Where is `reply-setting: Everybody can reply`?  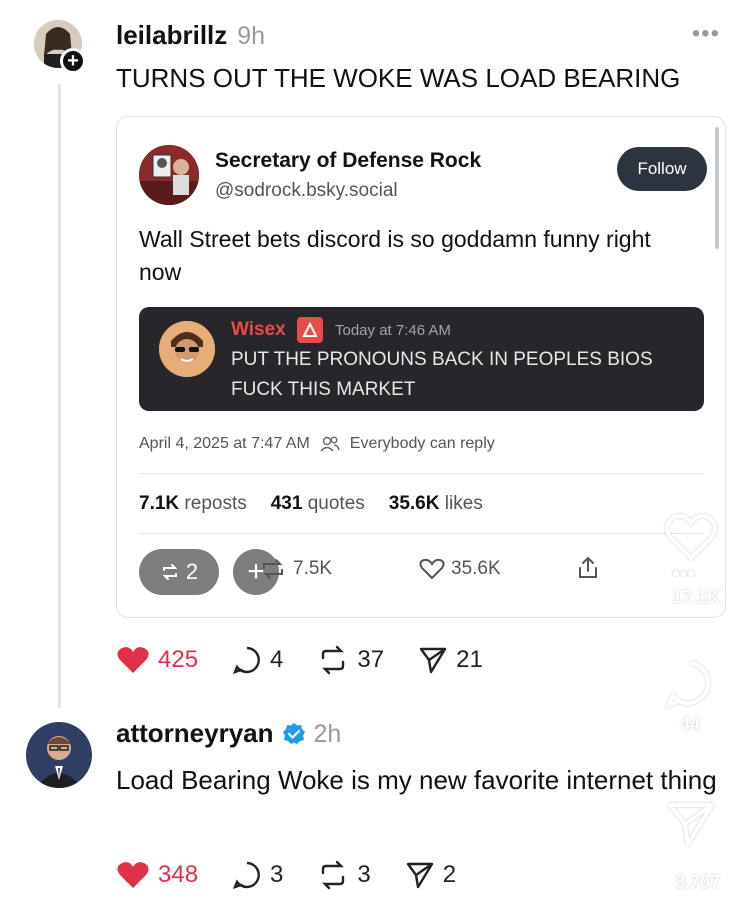
reply-setting: Everybody can reply is located at coordinates (422, 443).